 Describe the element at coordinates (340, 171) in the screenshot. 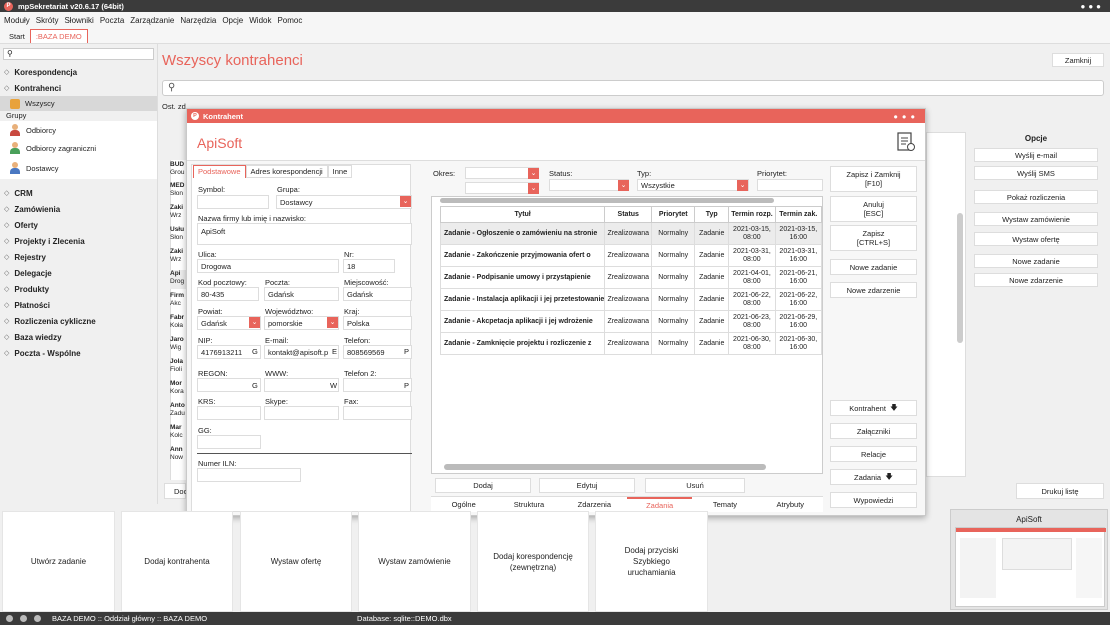

I see `tab-inne: Inne` at that location.